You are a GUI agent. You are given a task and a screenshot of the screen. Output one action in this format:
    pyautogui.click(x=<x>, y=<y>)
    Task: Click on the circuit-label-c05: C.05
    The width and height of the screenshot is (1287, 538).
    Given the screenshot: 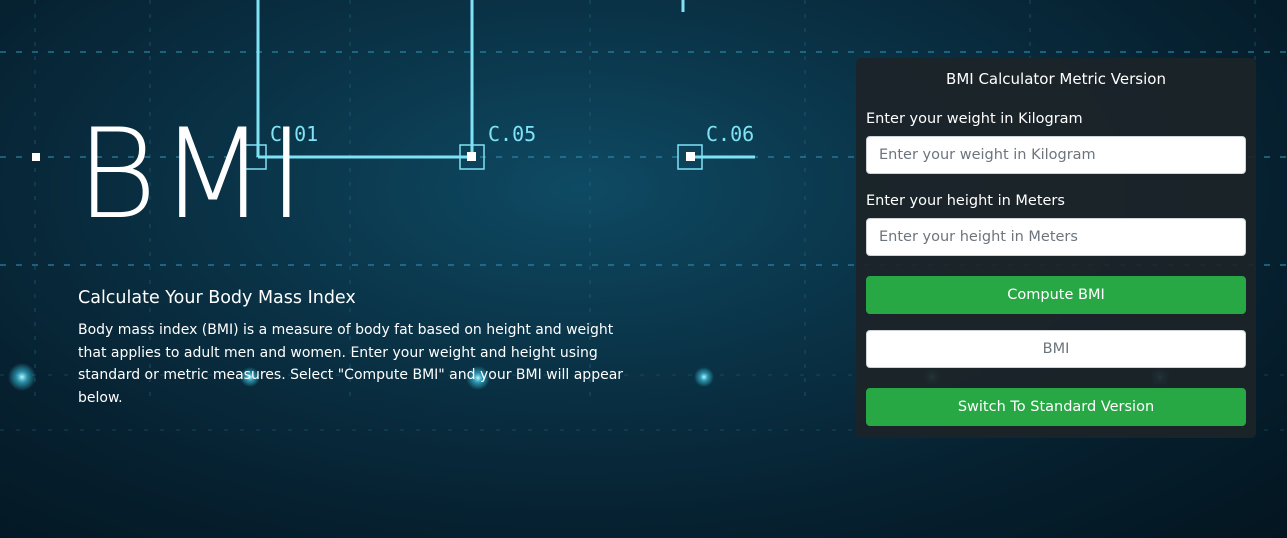 What is the action you would take?
    pyautogui.click(x=512, y=134)
    